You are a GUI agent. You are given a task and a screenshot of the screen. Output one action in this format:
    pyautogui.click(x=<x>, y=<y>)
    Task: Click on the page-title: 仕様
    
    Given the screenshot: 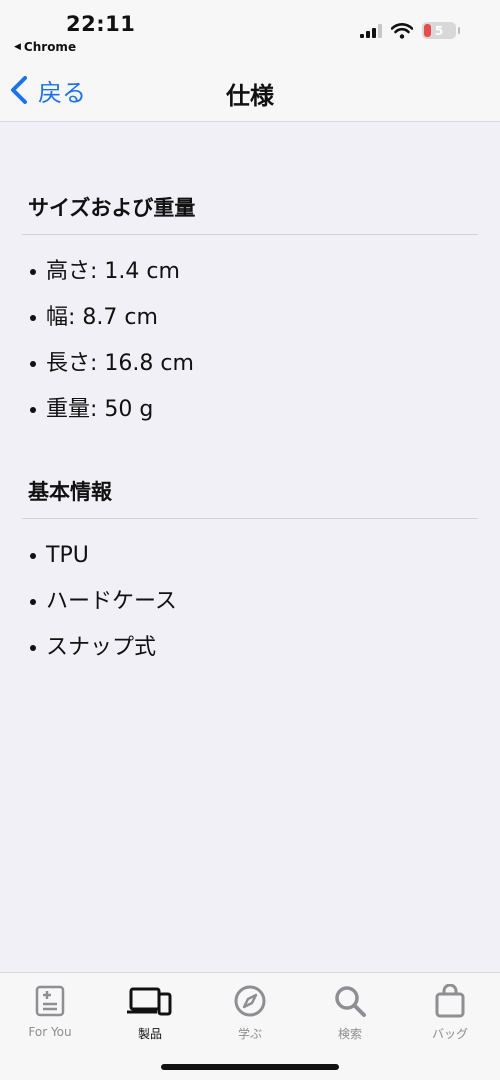 What is the action you would take?
    pyautogui.click(x=250, y=96)
    